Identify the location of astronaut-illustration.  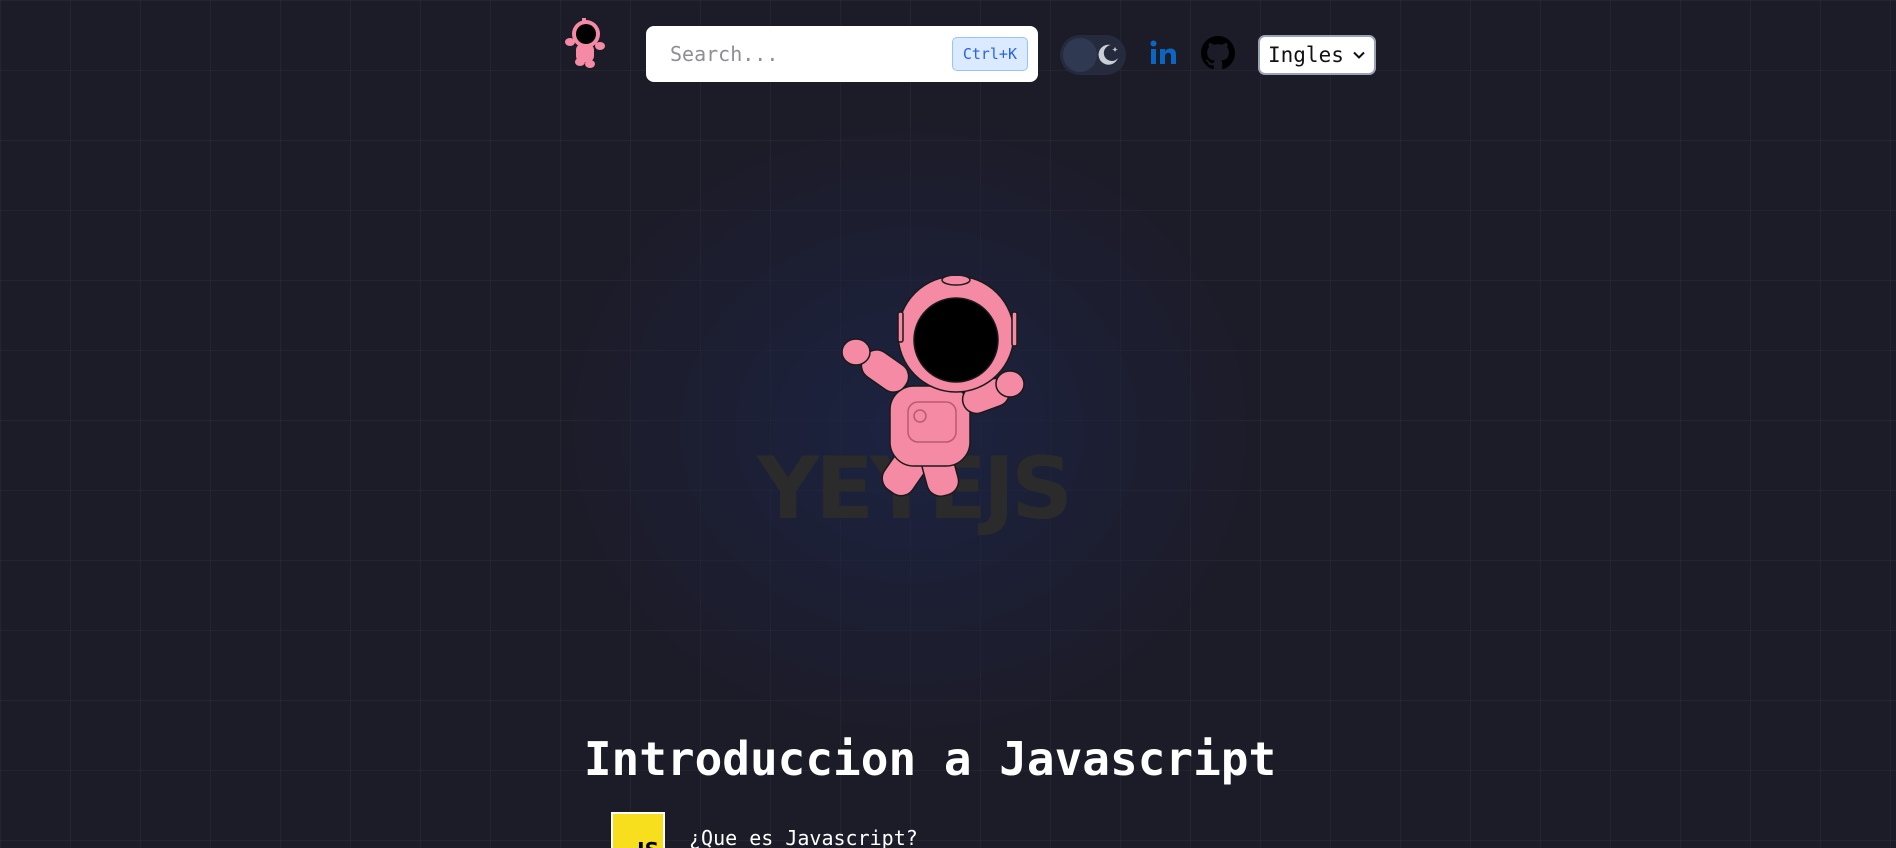
(933, 386).